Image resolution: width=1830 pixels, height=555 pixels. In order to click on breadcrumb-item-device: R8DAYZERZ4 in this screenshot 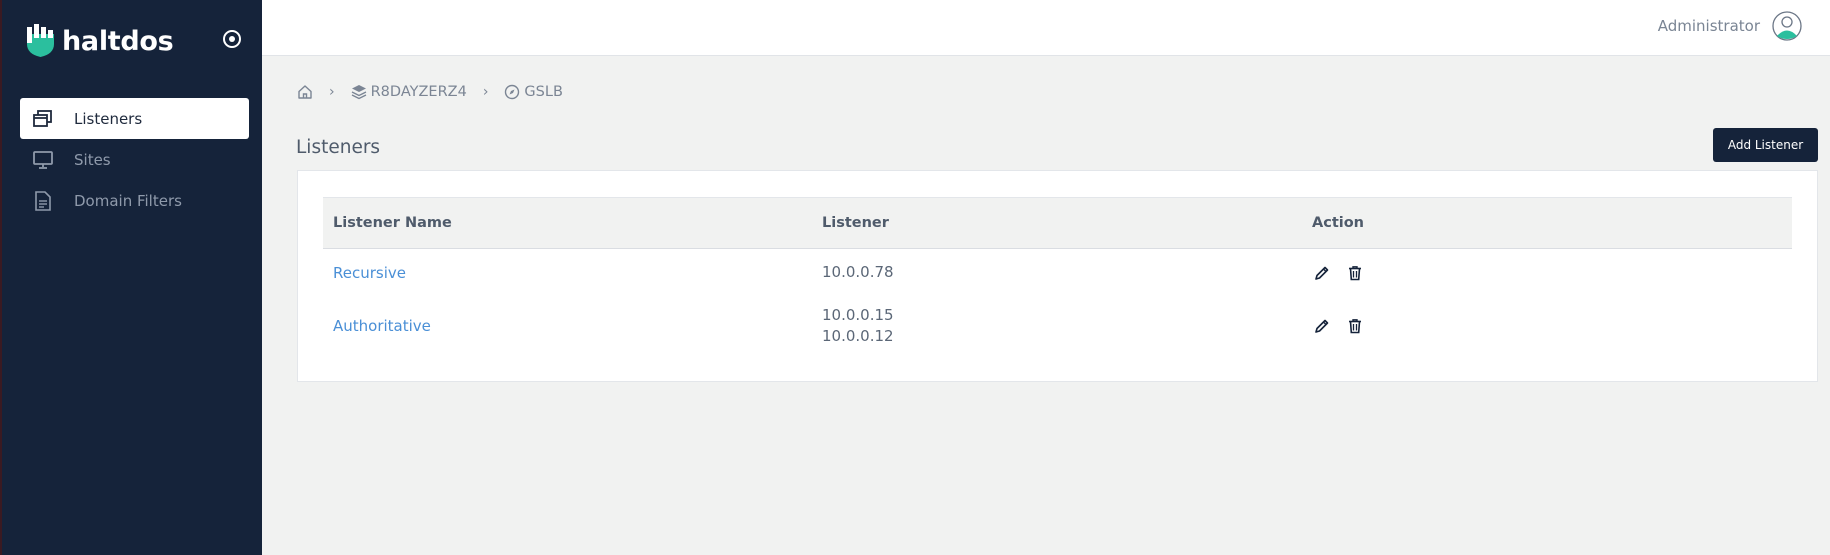, I will do `click(409, 92)`.